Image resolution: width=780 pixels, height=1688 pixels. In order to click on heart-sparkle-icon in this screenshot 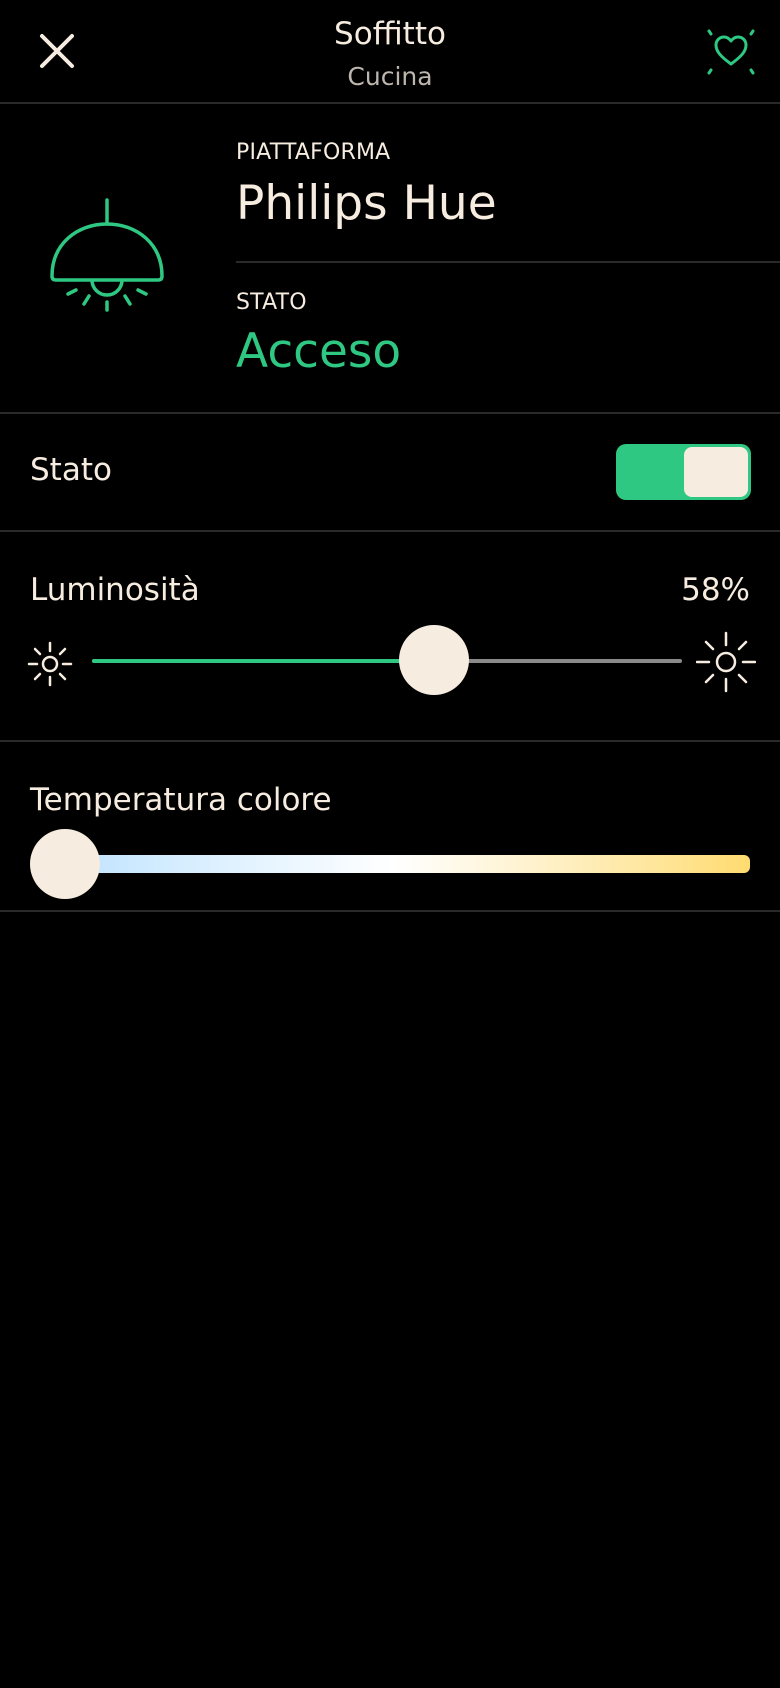, I will do `click(731, 52)`.